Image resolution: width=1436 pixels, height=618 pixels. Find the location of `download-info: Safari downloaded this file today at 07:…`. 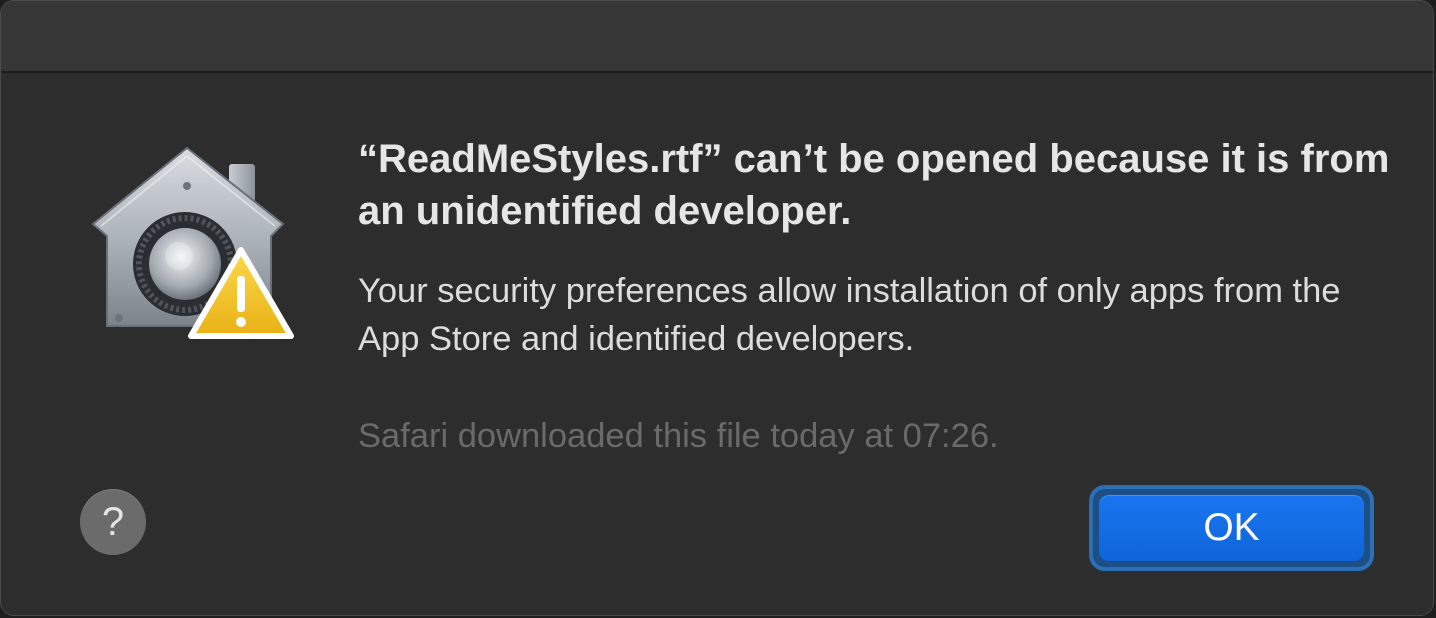

download-info: Safari downloaded this file today at 07:… is located at coordinates (678, 436).